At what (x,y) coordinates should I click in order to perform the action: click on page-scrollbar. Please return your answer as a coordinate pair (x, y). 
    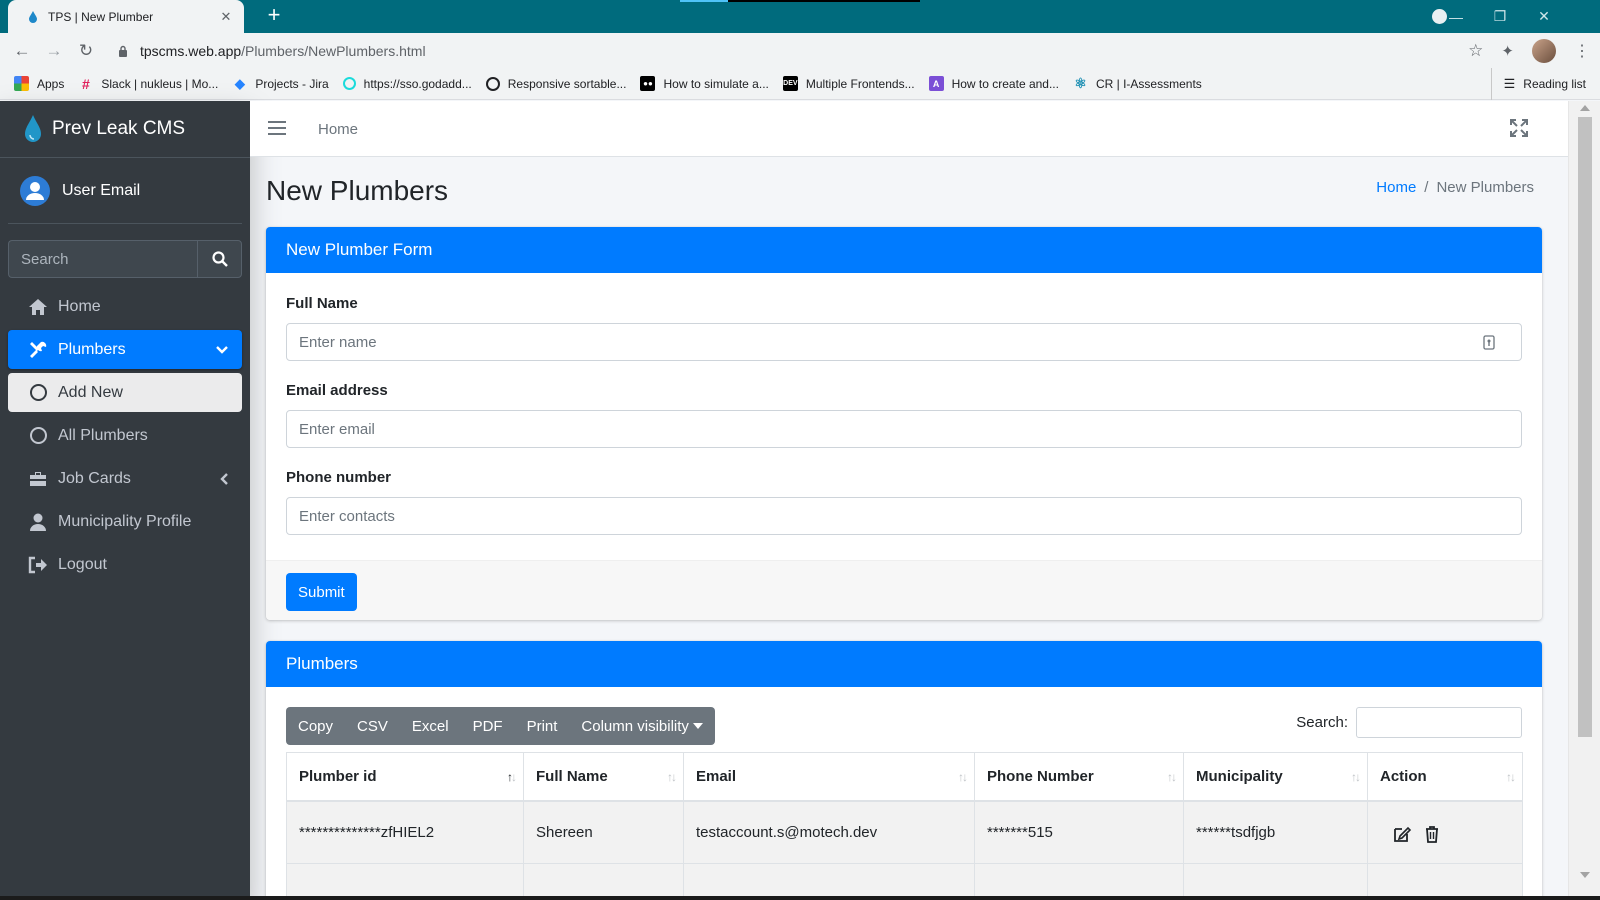
    Looking at the image, I should click on (1584, 500).